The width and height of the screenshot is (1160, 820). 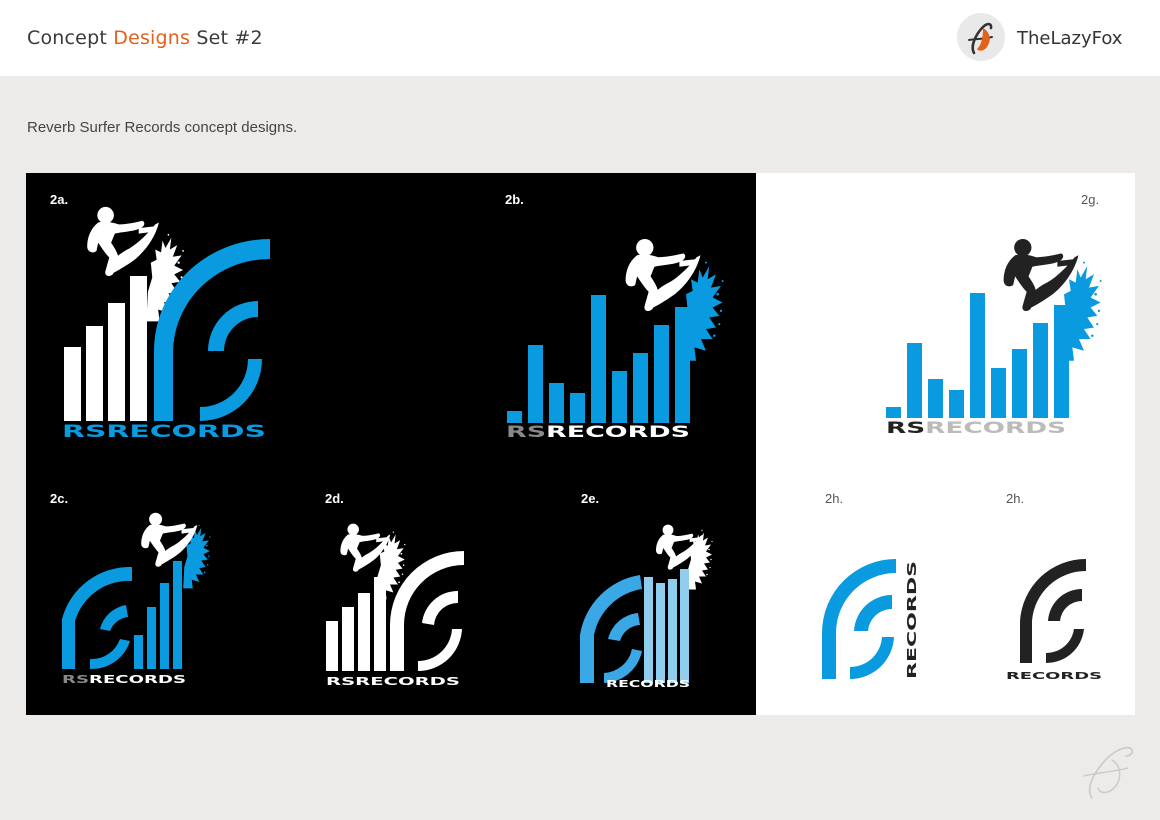 I want to click on lazyfox-logo-icon, so click(x=981, y=37).